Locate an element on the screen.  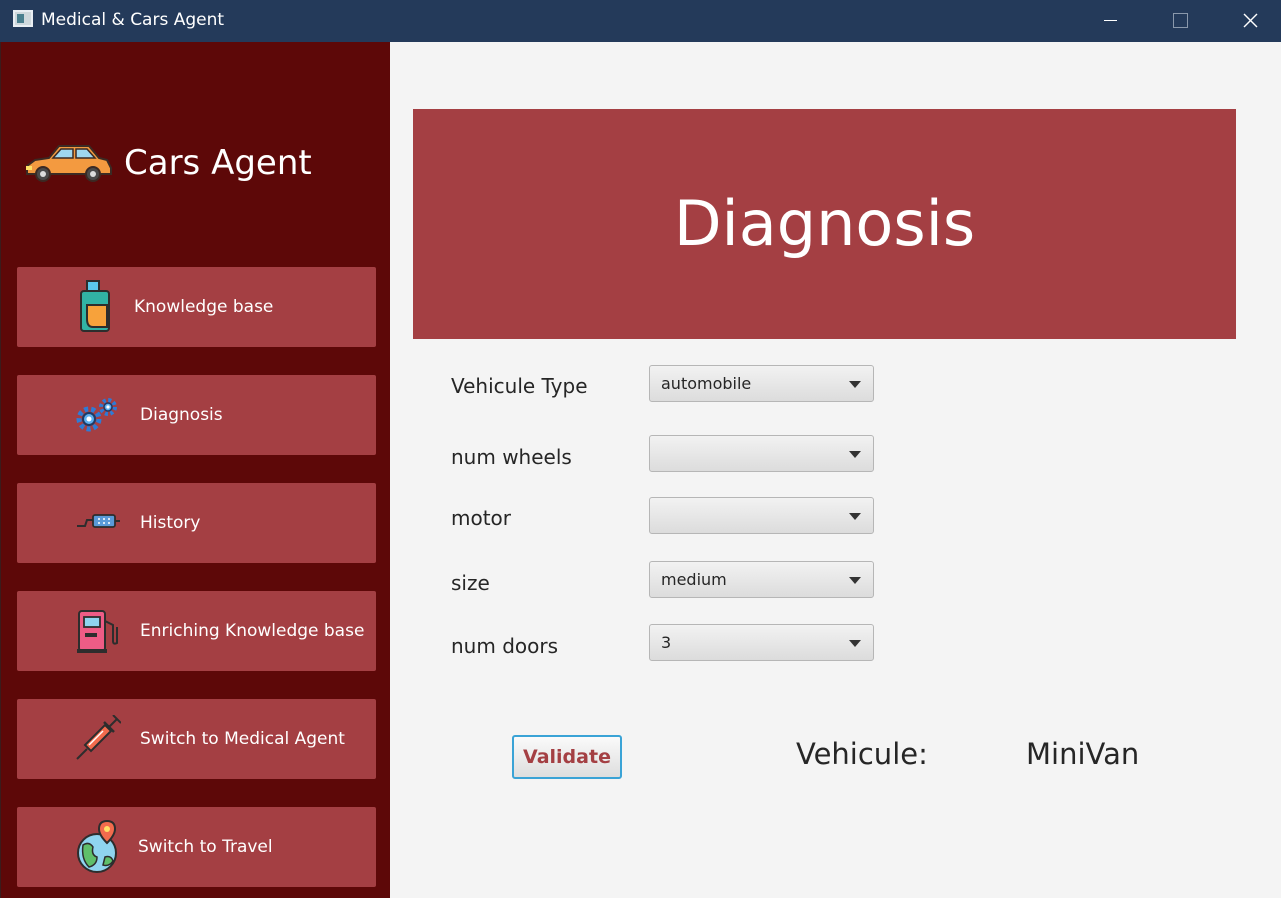
exhaust-pipe-icon is located at coordinates (98, 521).